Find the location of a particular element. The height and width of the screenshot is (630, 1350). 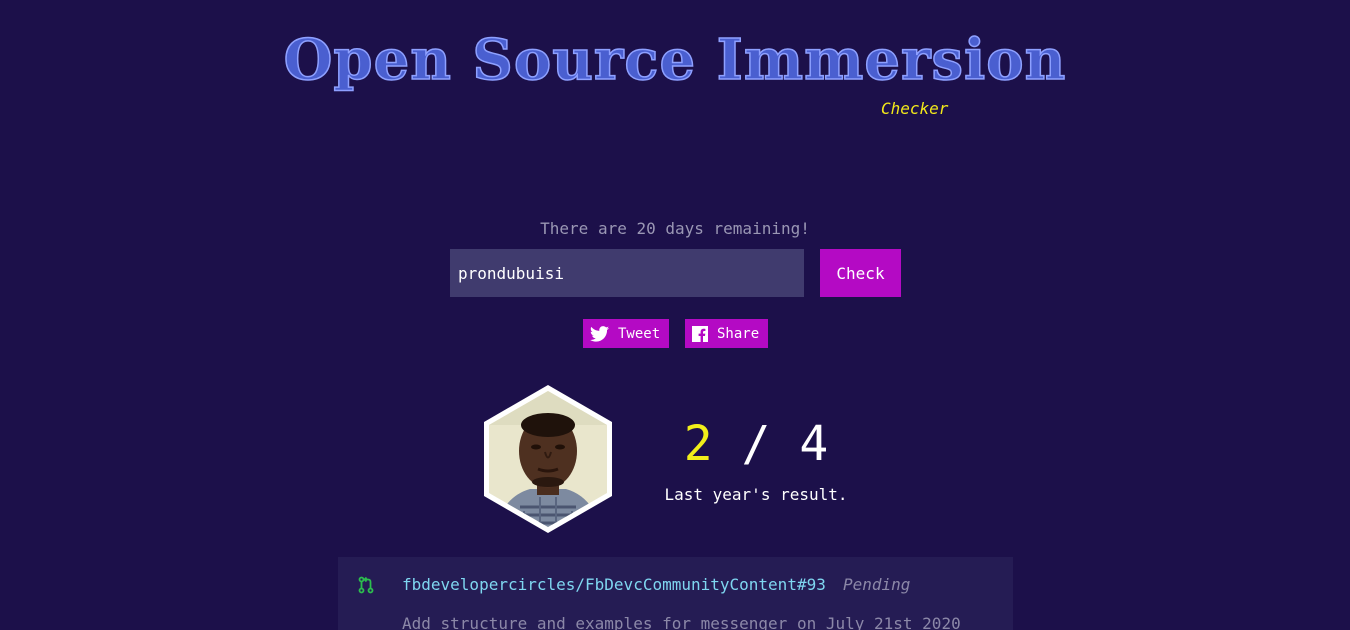

facebook-icon is located at coordinates (700, 333).